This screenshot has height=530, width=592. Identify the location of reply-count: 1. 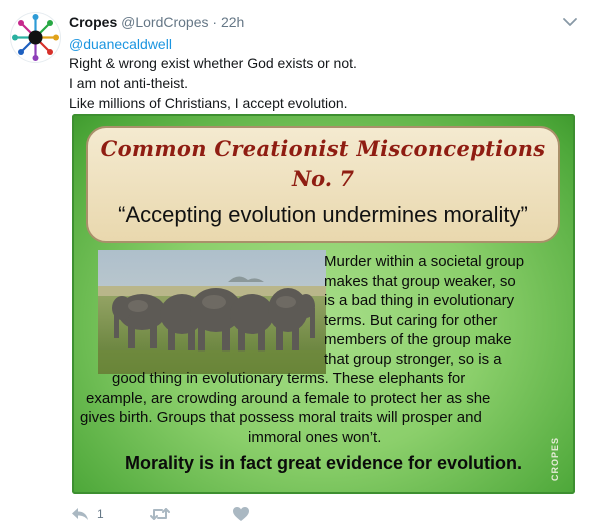
(100, 514).